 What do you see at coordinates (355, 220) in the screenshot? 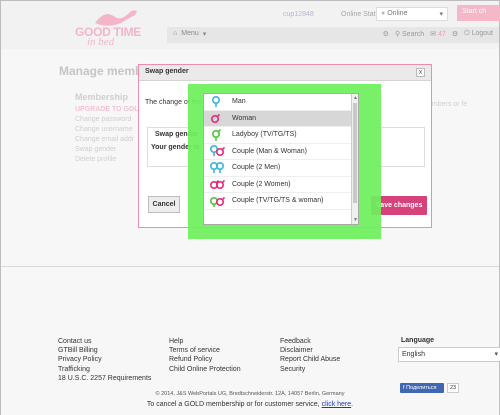
I see `scroll-down-icon: ▼` at bounding box center [355, 220].